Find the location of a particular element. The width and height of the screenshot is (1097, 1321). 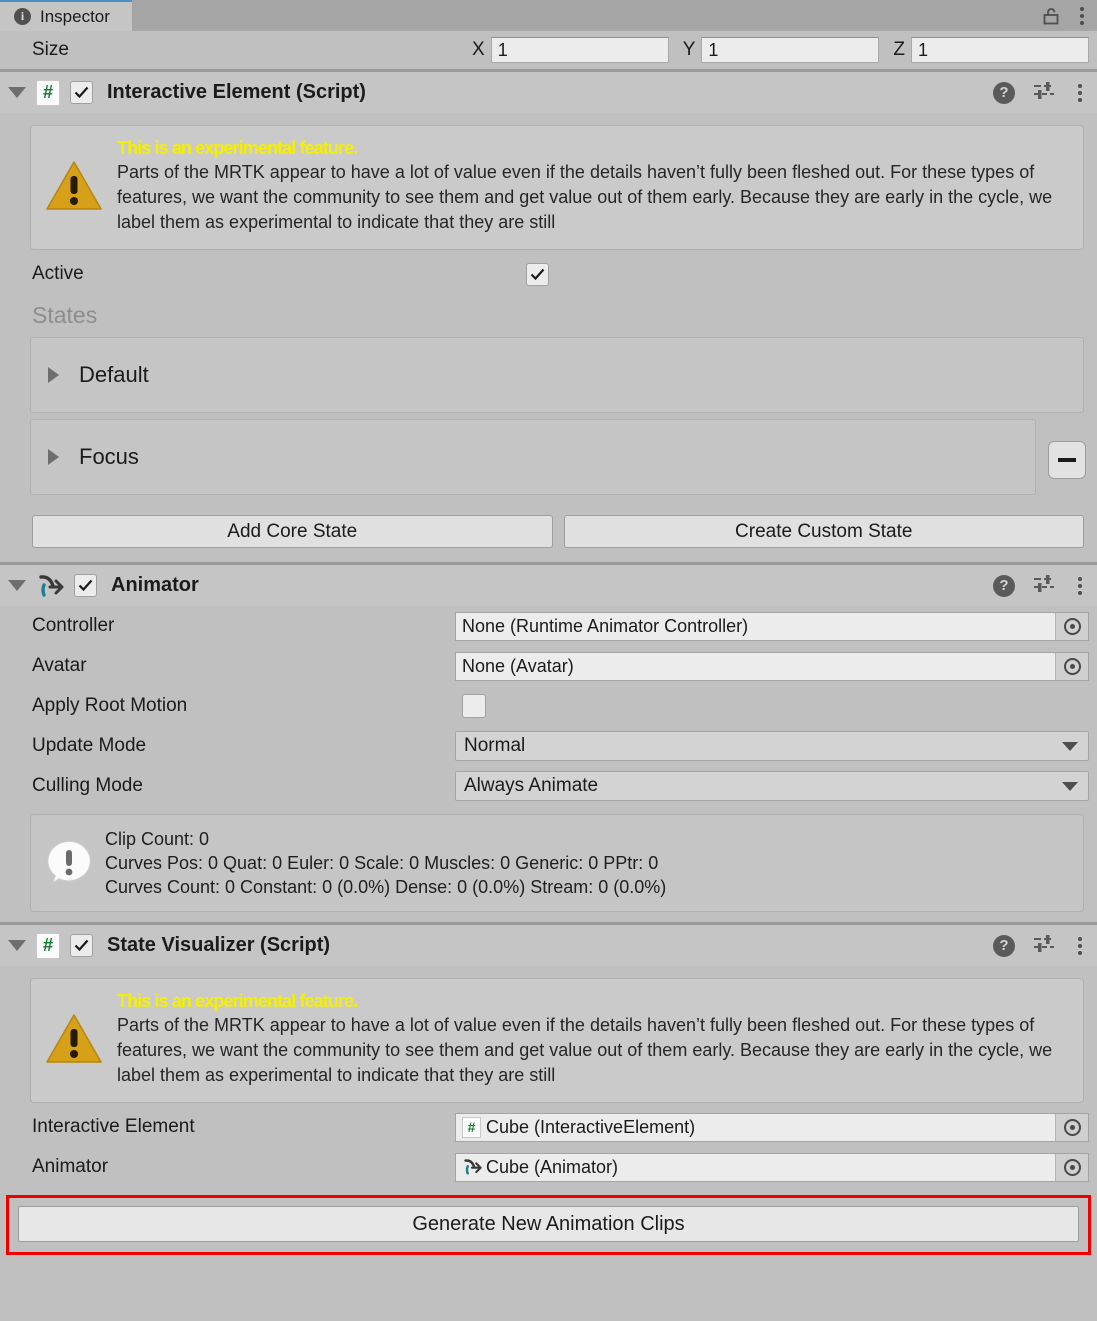

animator-ref-value: Cube (Animator) is located at coordinates (552, 1166).